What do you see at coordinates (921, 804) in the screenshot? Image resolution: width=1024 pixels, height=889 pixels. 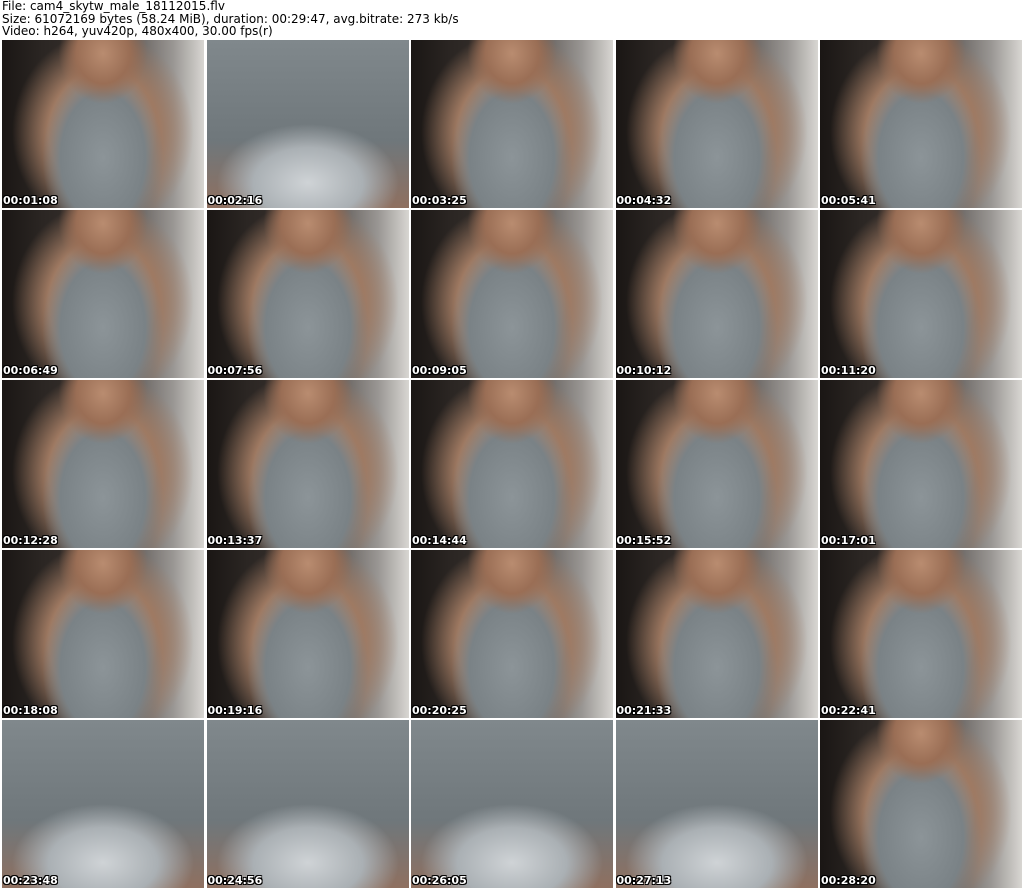 I see `video-thumbnail: 00:28:20` at bounding box center [921, 804].